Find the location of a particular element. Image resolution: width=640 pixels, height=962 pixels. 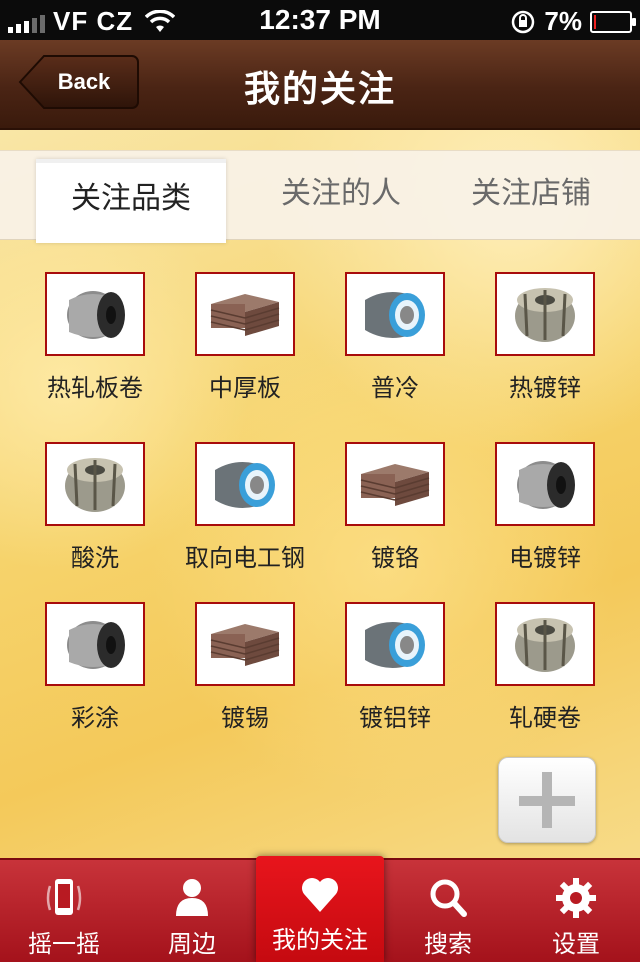

tabbar-item: 我的关注 is located at coordinates (320, 909).